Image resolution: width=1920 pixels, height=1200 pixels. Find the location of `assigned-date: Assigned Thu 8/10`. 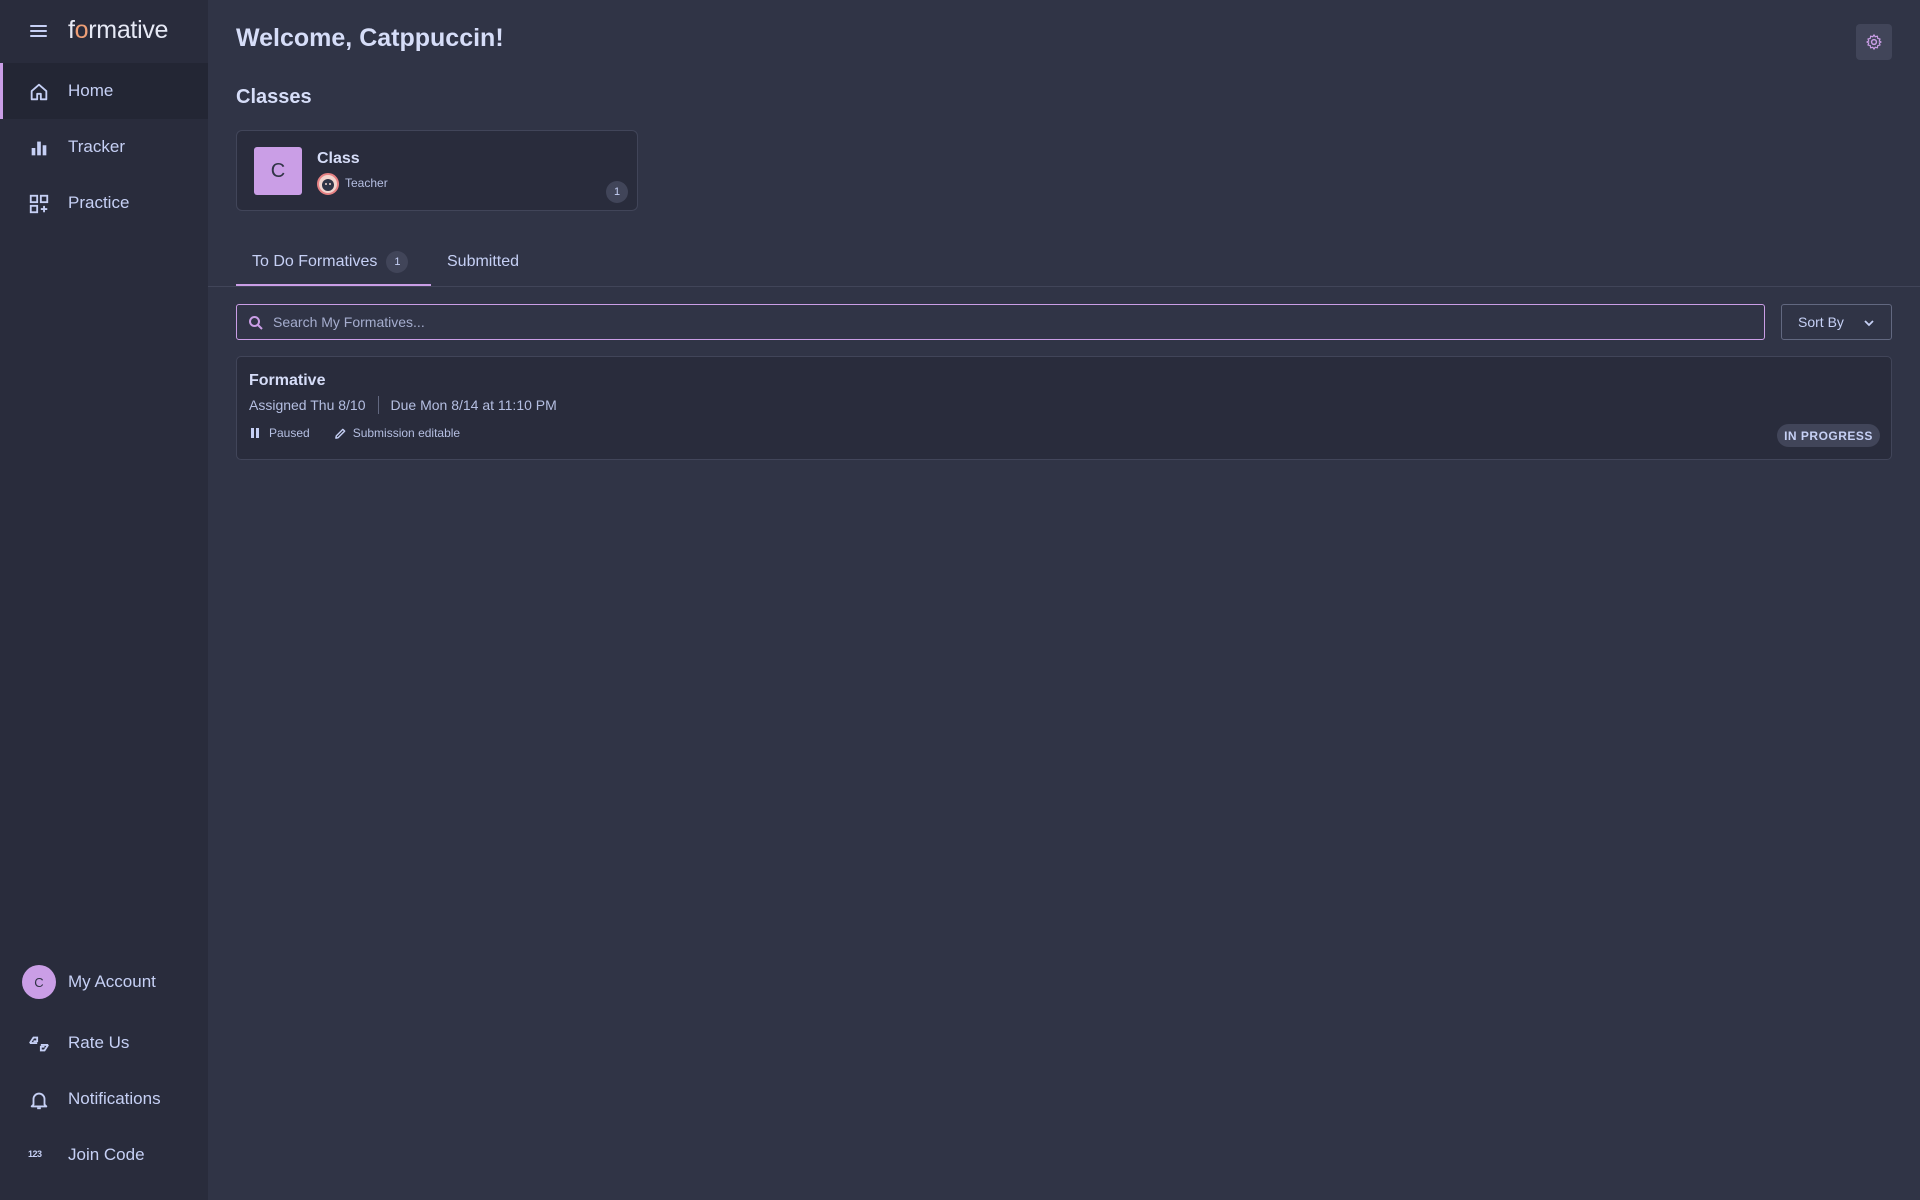

assigned-date: Assigned Thu 8/10 is located at coordinates (307, 405).